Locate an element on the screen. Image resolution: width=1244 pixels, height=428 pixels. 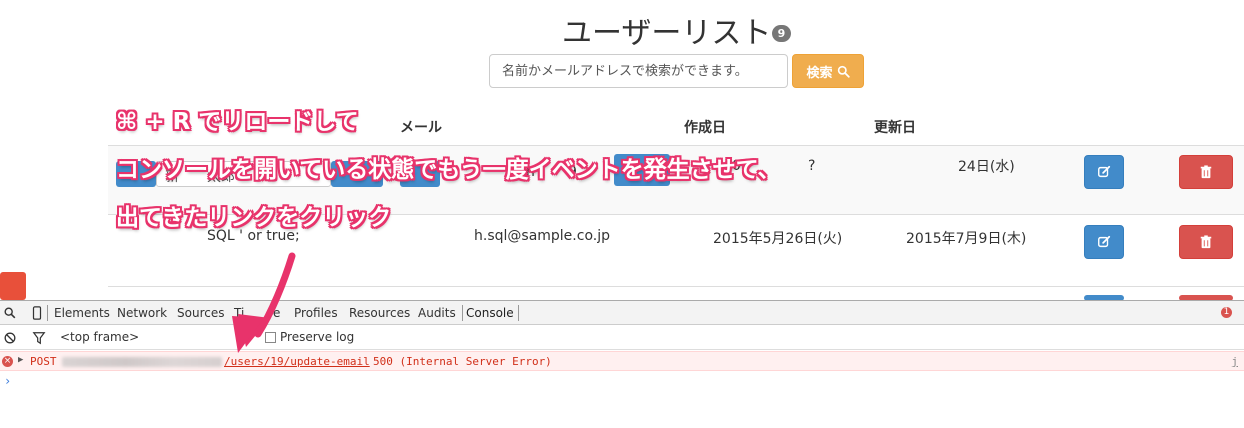
console-prompt: › is located at coordinates (7, 381).